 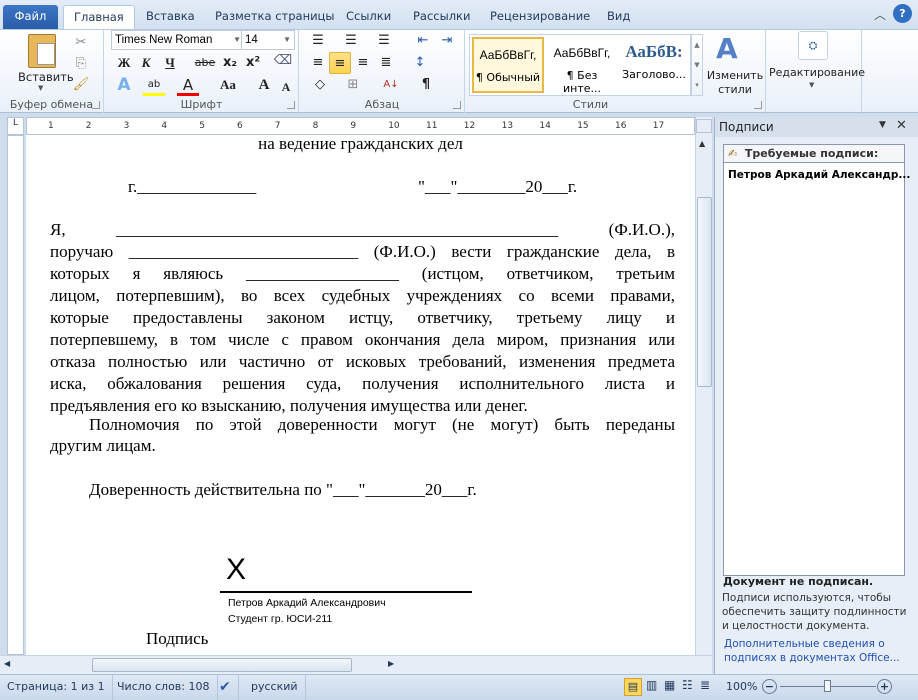 I want to click on vertical-scroll-thumb, so click(x=704, y=292).